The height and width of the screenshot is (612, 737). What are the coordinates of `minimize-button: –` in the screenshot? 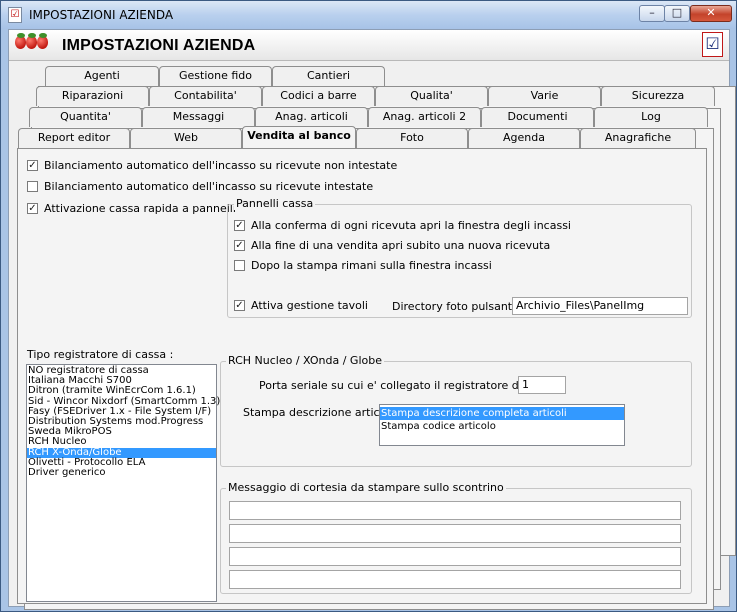 It's located at (652, 13).